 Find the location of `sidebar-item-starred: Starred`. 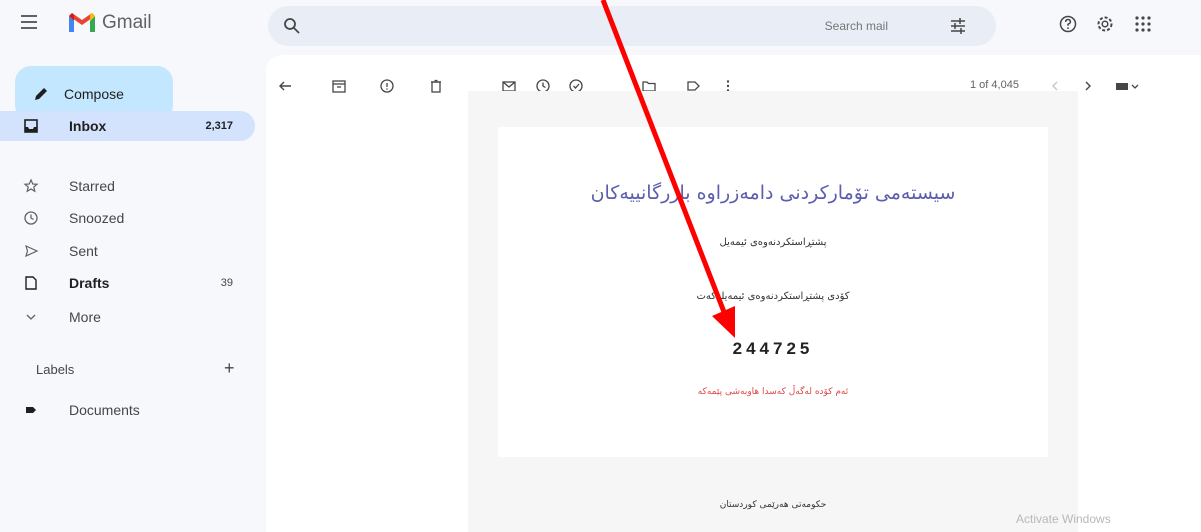

sidebar-item-starred: Starred is located at coordinates (127, 186).